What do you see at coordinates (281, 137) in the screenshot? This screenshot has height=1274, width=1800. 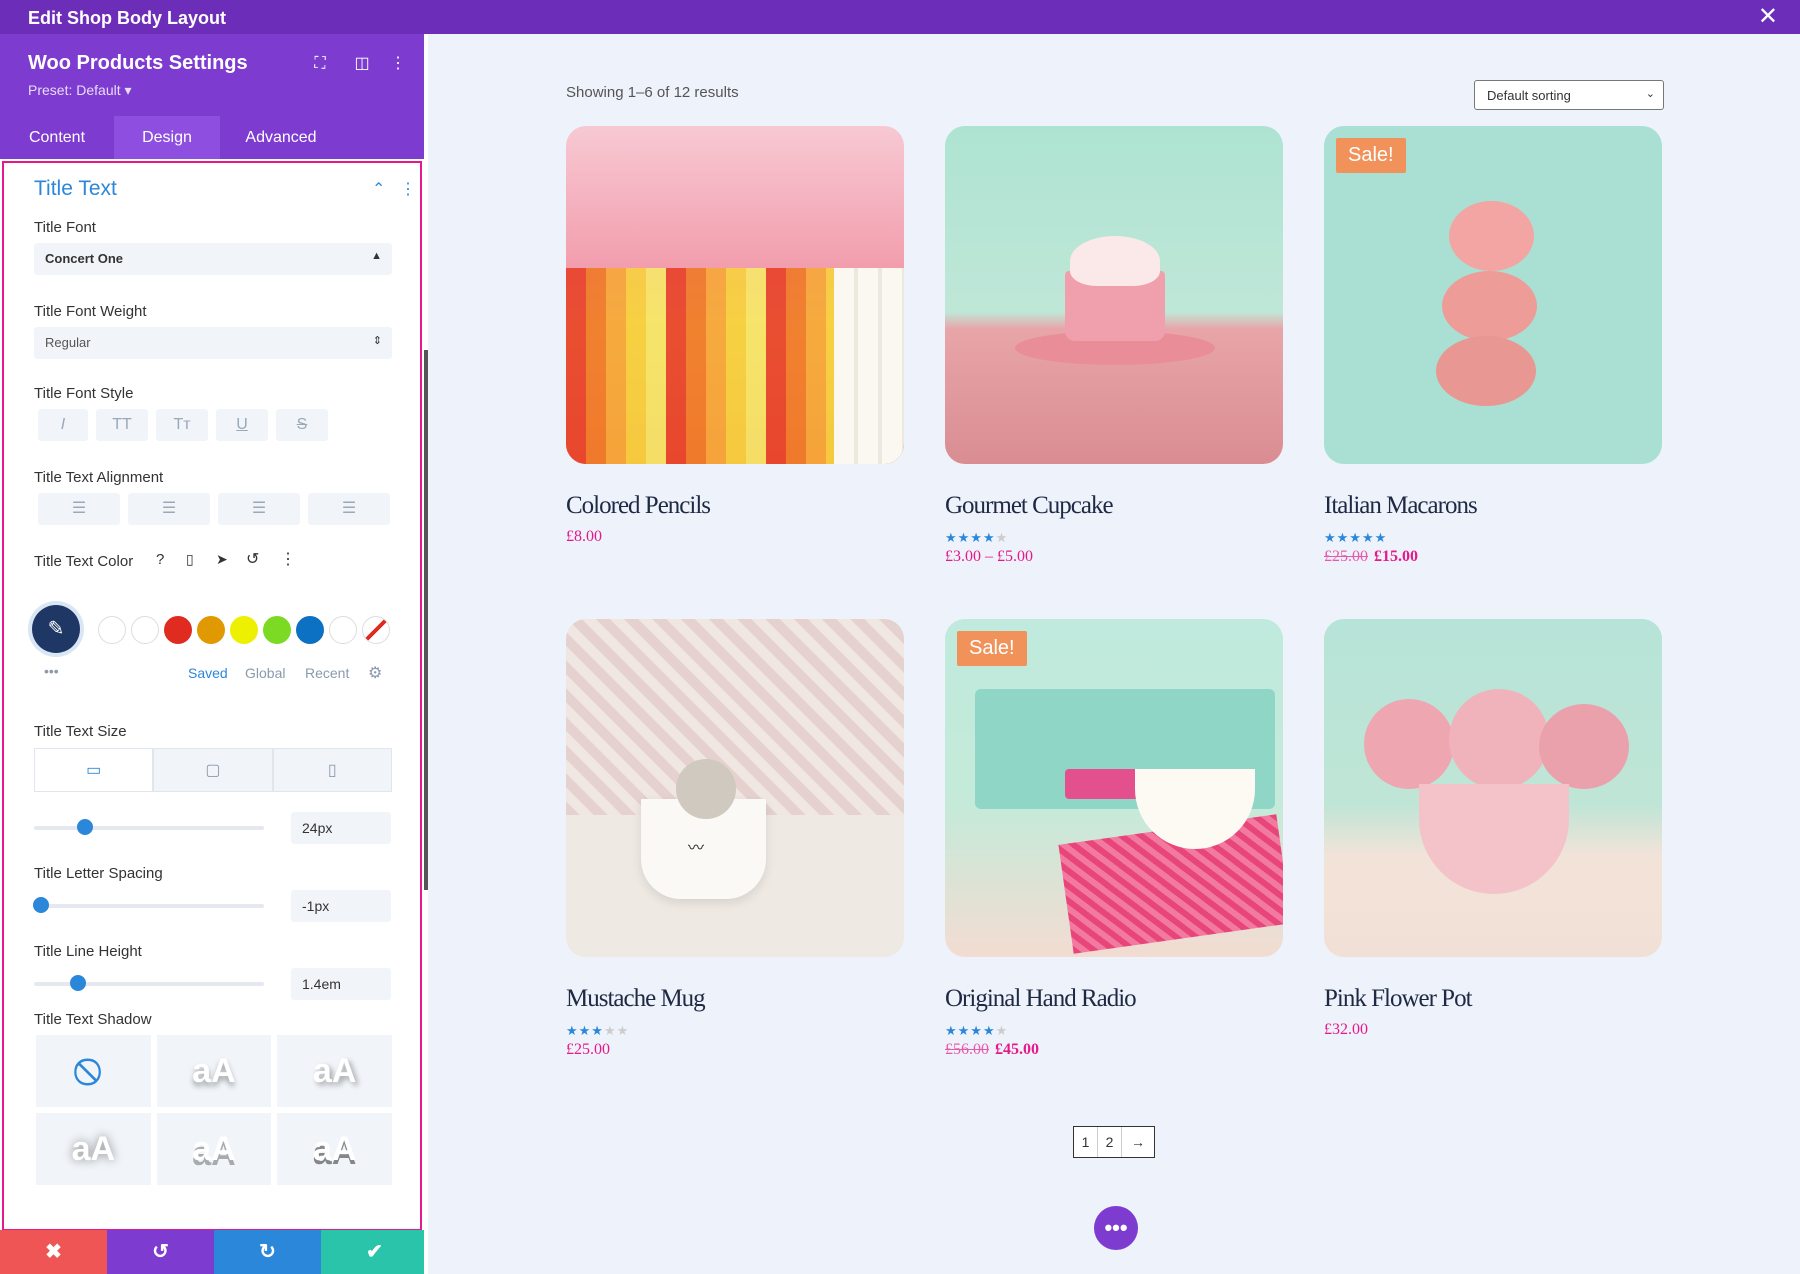 I see `tab-advanced: Advanced` at bounding box center [281, 137].